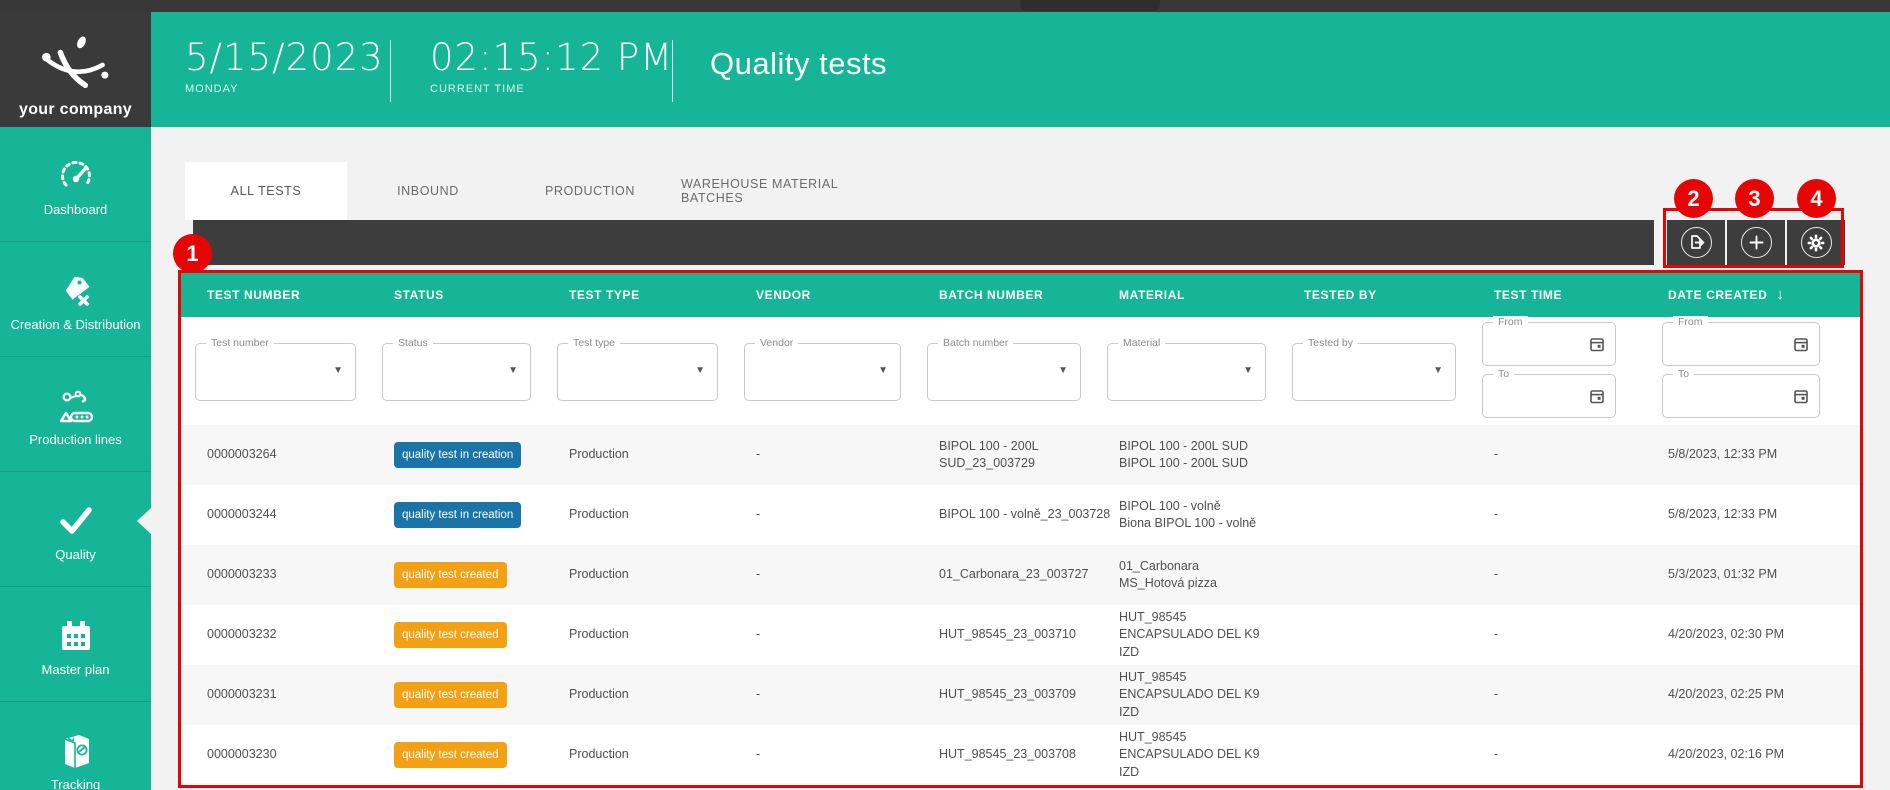  I want to click on sidebar-item-tracking: Tracking, so click(75, 746).